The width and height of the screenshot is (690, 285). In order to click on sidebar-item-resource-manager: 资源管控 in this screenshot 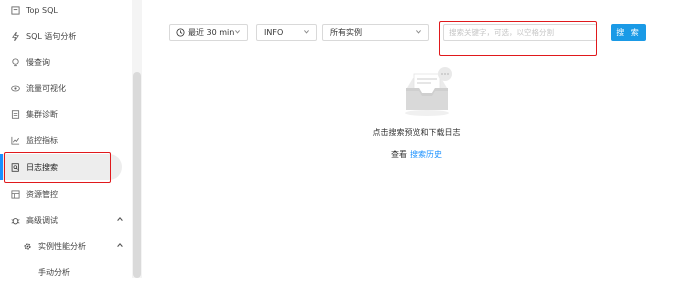, I will do `click(66, 194)`.